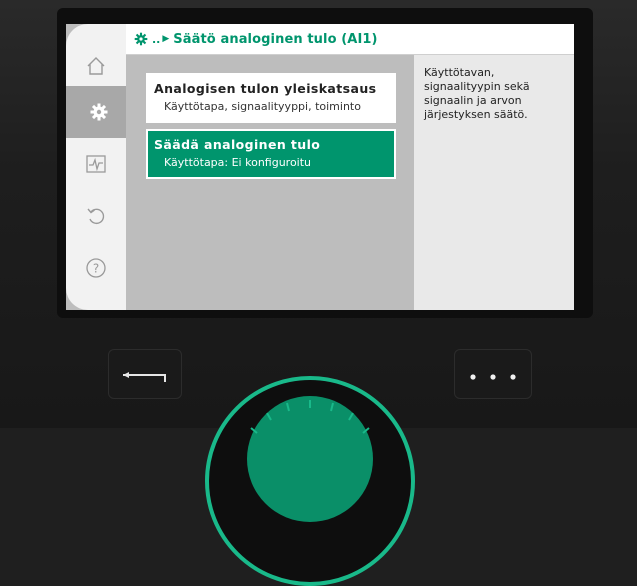  What do you see at coordinates (493, 377) in the screenshot?
I see `more-dots-icon` at bounding box center [493, 377].